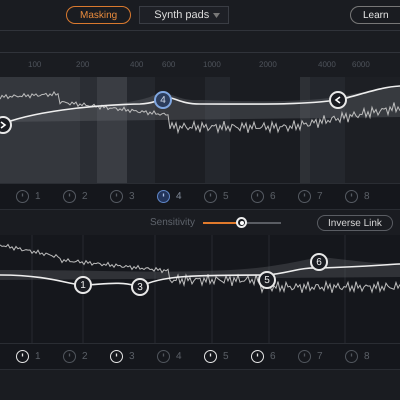  I want to click on frequency-label: 600, so click(169, 65).